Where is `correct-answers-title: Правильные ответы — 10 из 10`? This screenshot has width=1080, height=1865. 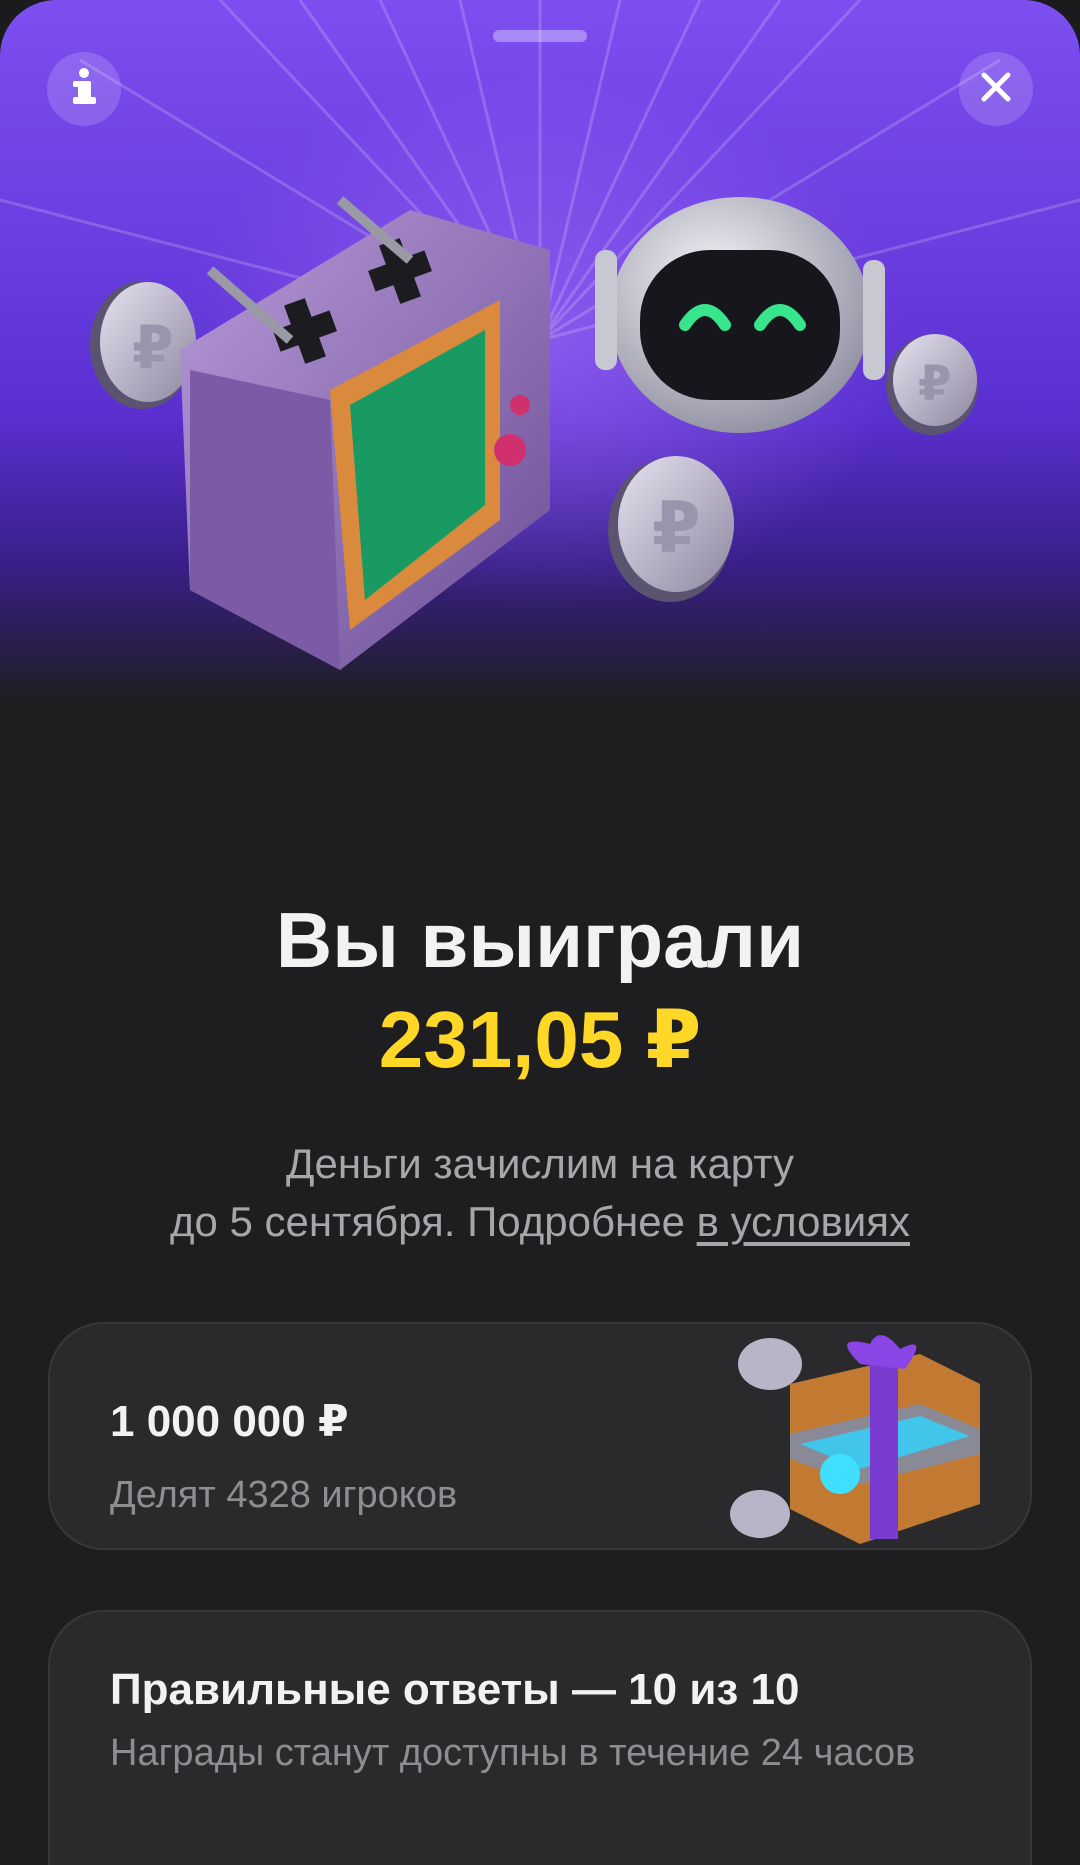 correct-answers-title: Правильные ответы — 10 из 10 is located at coordinates (455, 1689).